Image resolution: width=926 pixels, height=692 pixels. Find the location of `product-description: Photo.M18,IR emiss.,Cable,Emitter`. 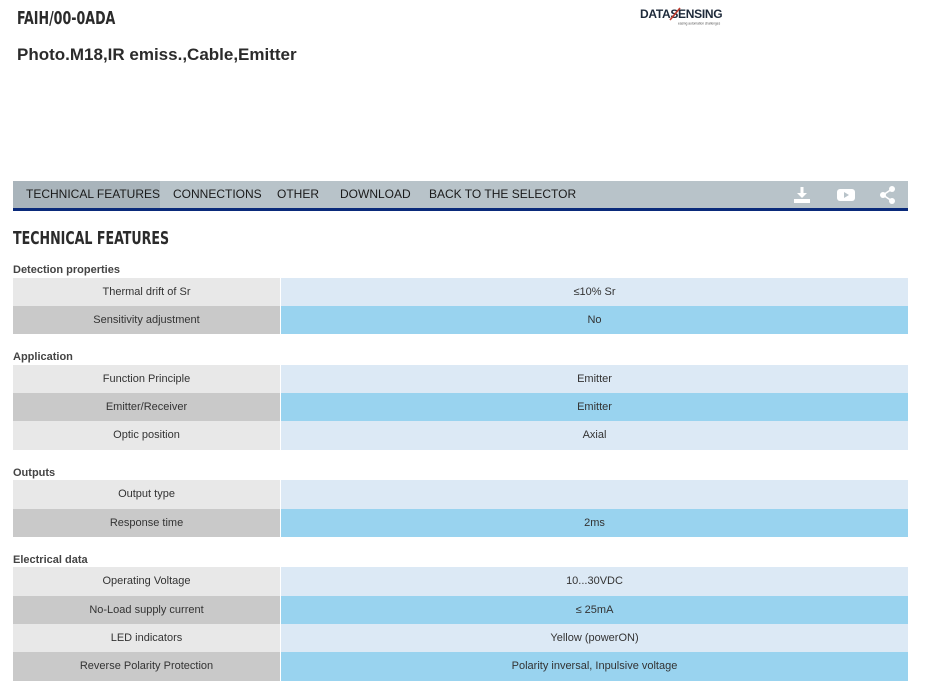

product-description: Photo.M18,IR emiss.,Cable,Emitter is located at coordinates (157, 54).